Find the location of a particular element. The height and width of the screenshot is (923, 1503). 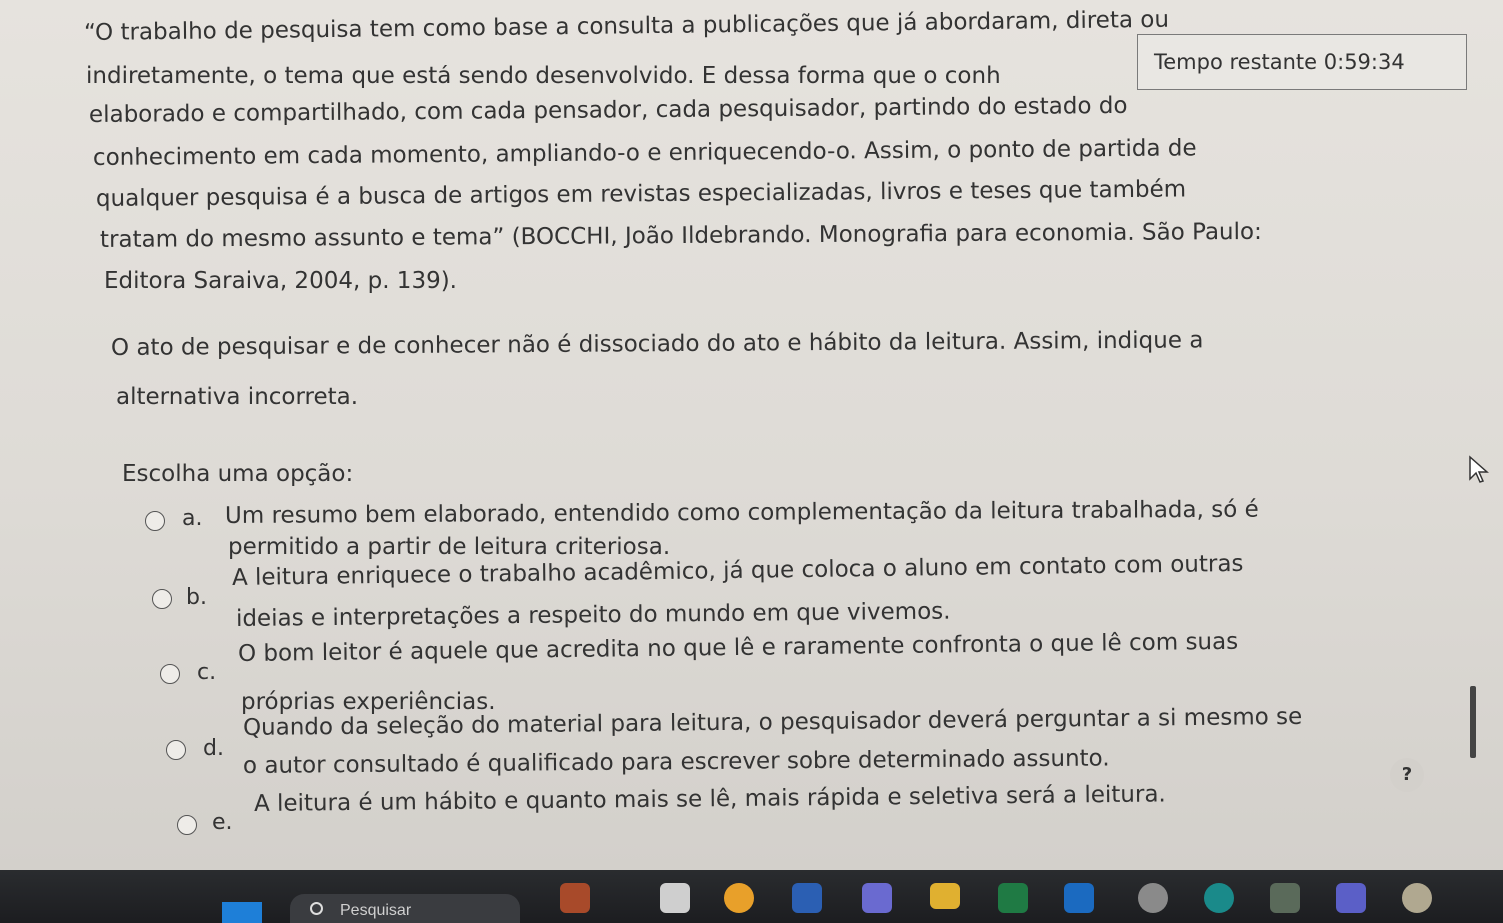

search-input: Pesquisar is located at coordinates (405, 908).